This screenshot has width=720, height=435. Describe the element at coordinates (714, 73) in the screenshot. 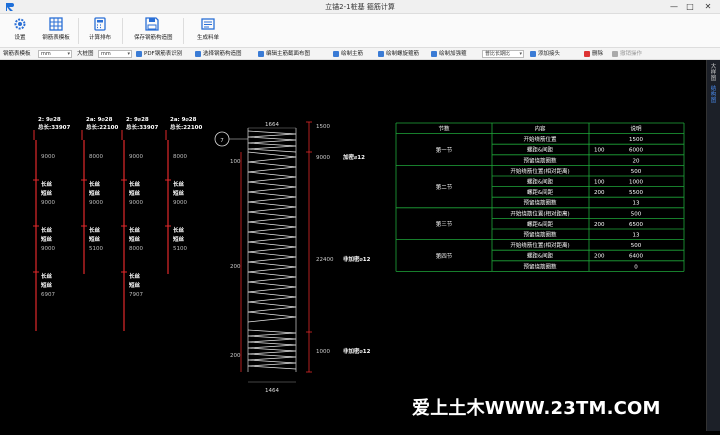

I see `side-tab-detail: 大样图` at that location.